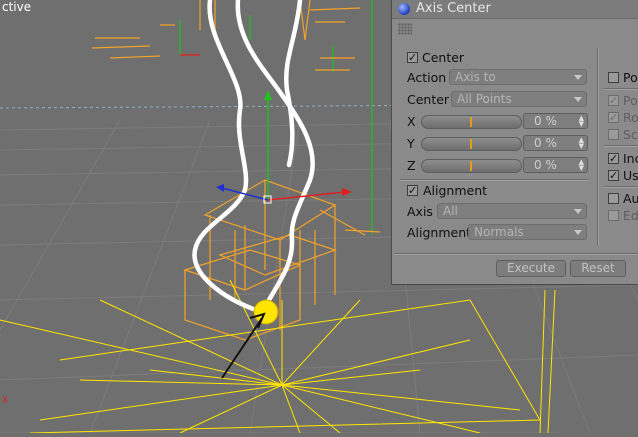 This screenshot has width=638, height=437. I want to click on alignment-checkbox: ✓, so click(412, 190).